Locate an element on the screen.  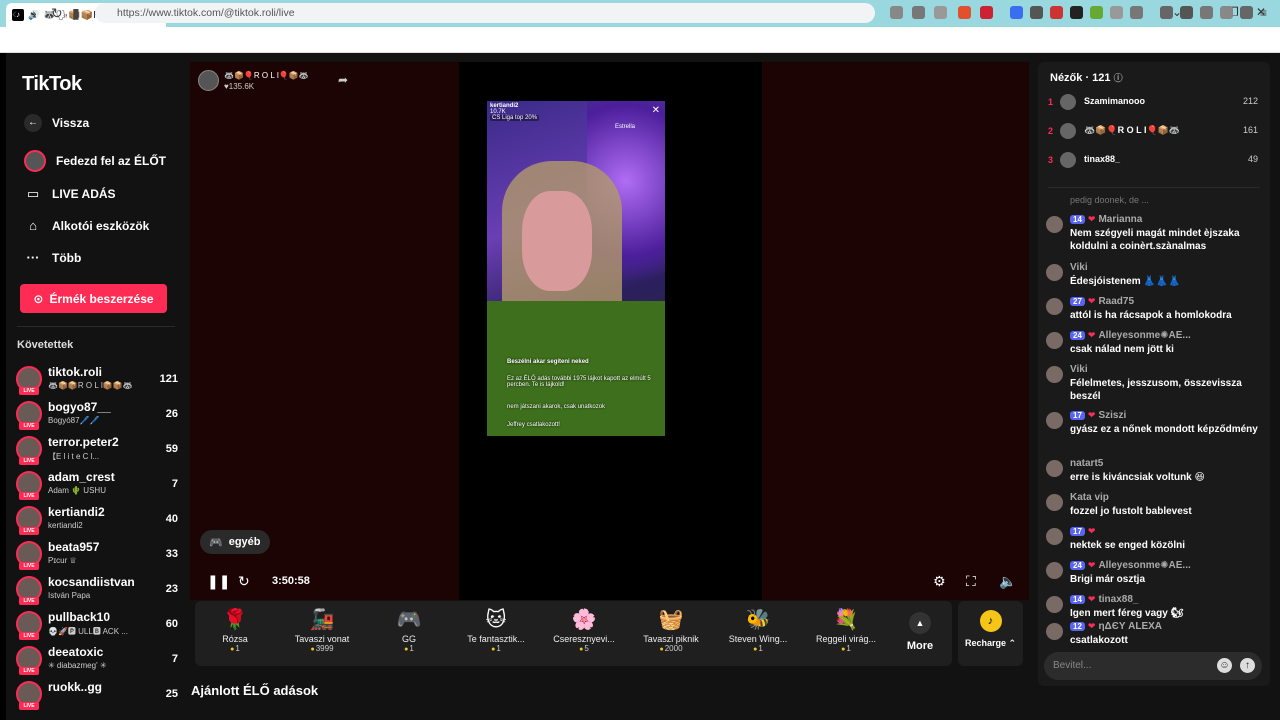
hls-extension-icon is located at coordinates (1056, 12).